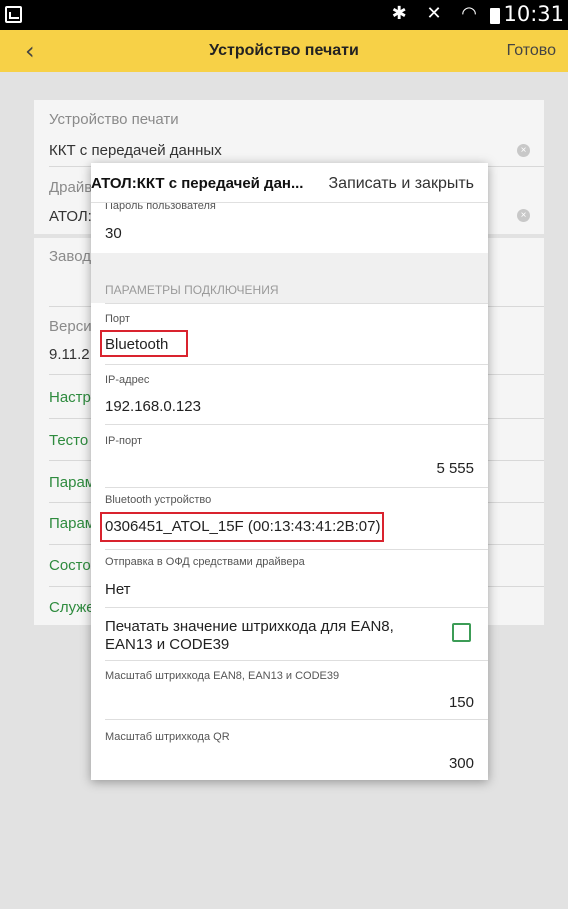  Describe the element at coordinates (167, 737) in the screenshot. I see `scale-qr-label: Масштаб штрихкода QR` at that location.